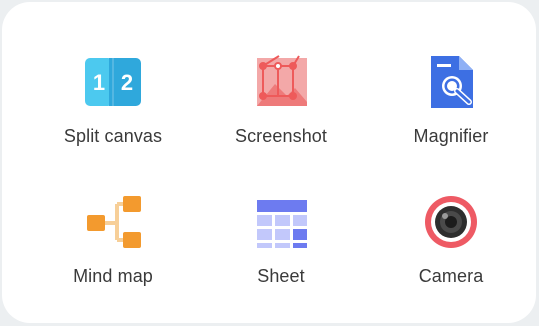 Image resolution: width=539 pixels, height=326 pixels. What do you see at coordinates (281, 136) in the screenshot?
I see `screenshot-label: Screenshot` at bounding box center [281, 136].